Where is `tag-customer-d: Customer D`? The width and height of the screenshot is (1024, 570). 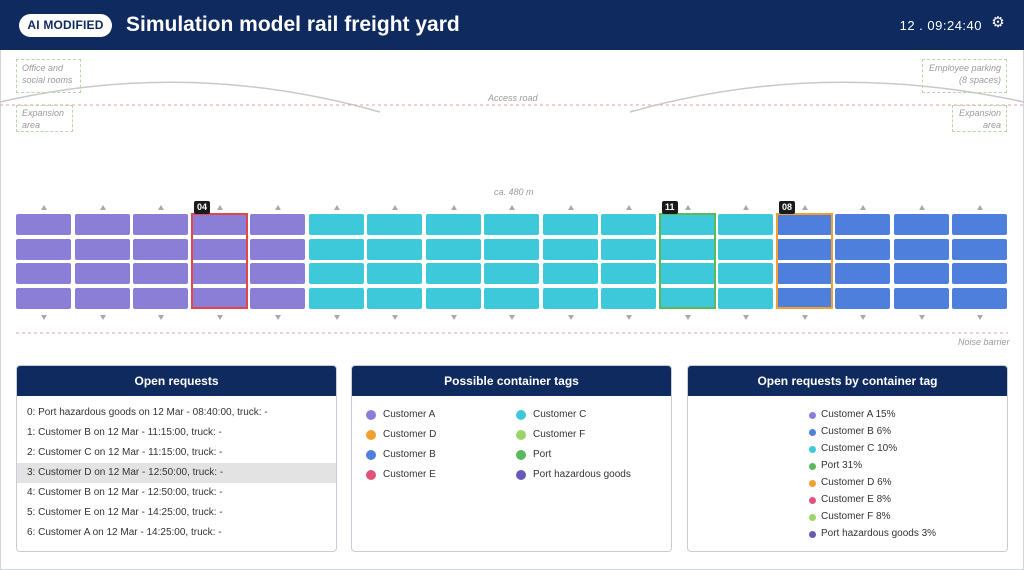 tag-customer-d: Customer D is located at coordinates (401, 435).